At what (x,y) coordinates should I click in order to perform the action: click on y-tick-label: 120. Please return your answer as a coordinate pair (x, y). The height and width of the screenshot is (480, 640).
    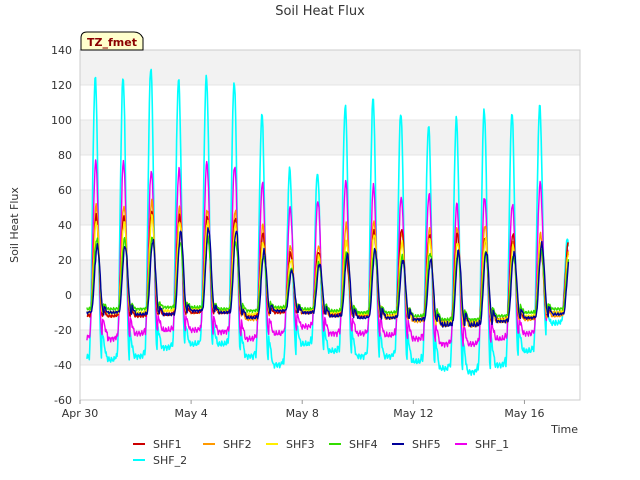
    Looking at the image, I should click on (61, 85).